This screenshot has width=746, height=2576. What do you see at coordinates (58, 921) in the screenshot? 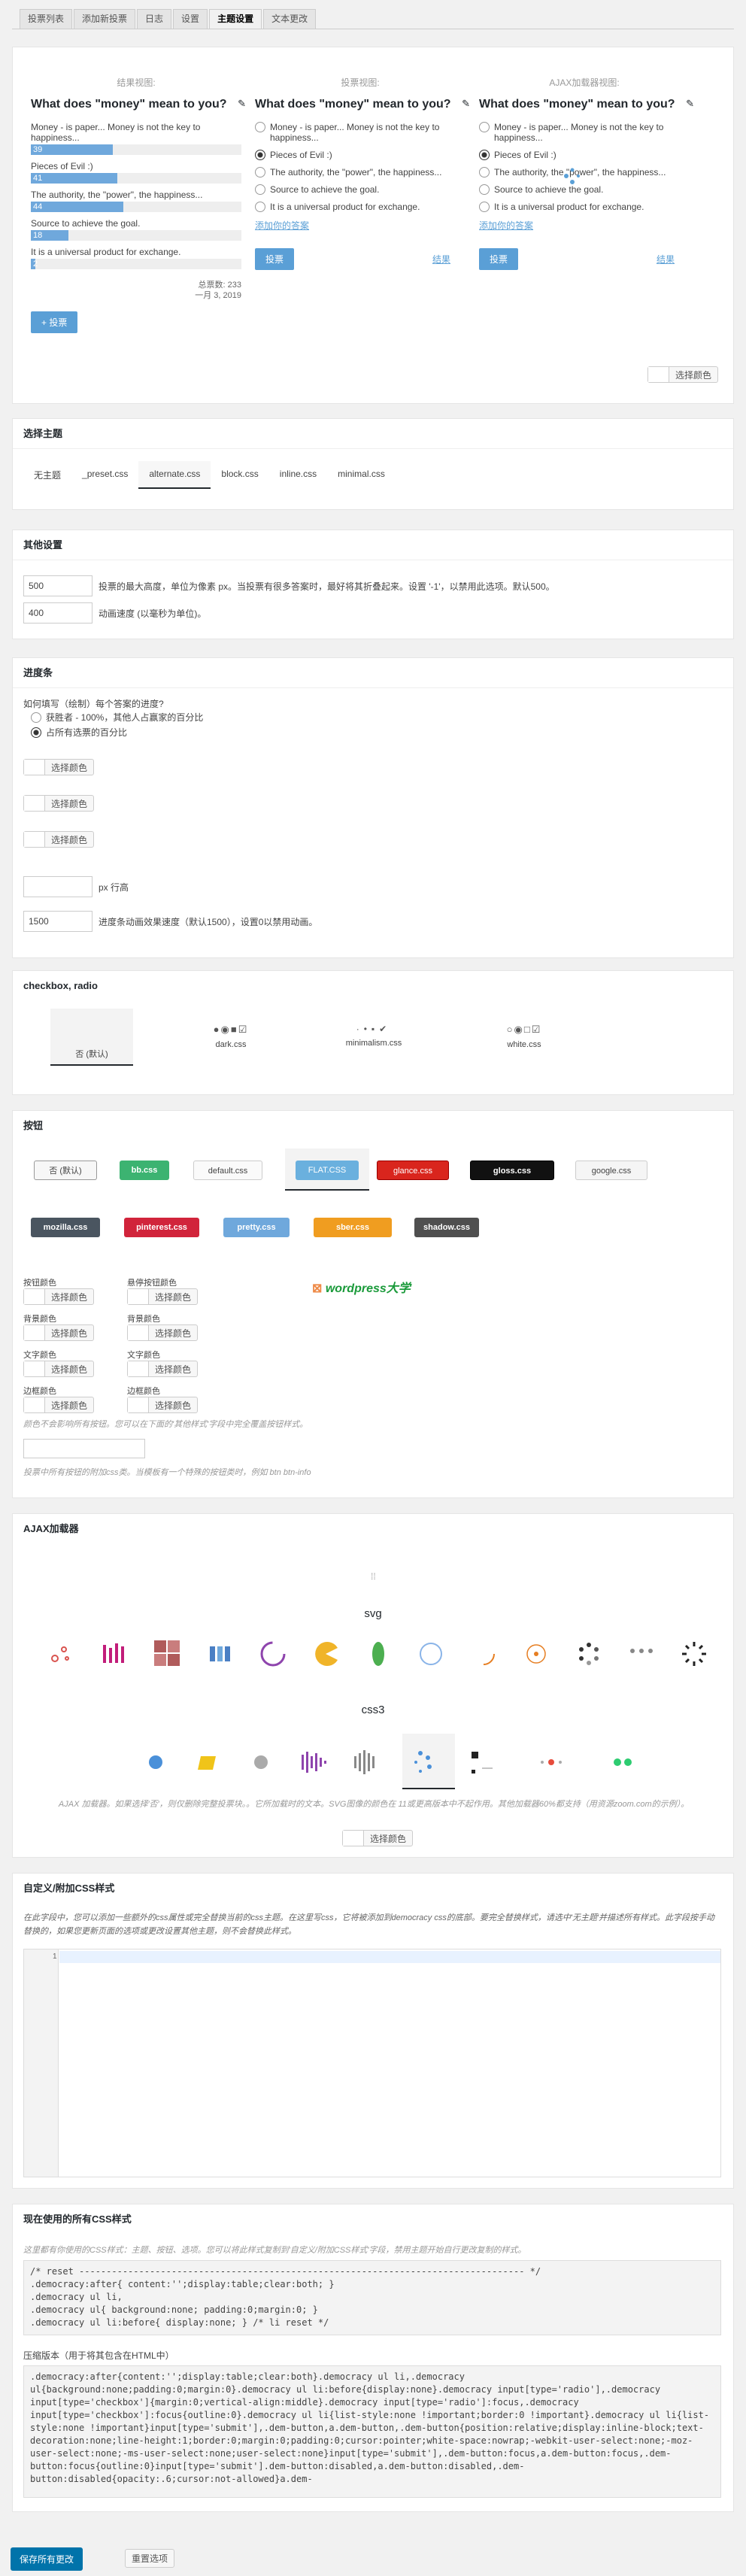
I see `progress-anim-speed-input: 1500` at bounding box center [58, 921].